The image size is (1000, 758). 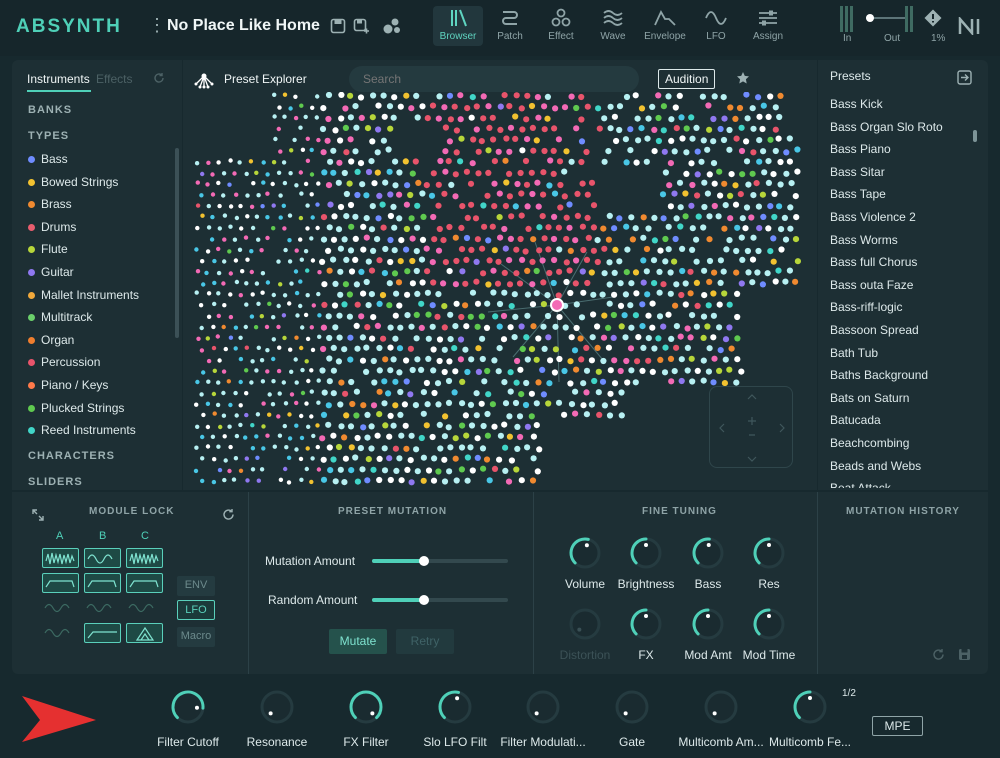 I want to click on favorite-star-icon, so click(x=743, y=78).